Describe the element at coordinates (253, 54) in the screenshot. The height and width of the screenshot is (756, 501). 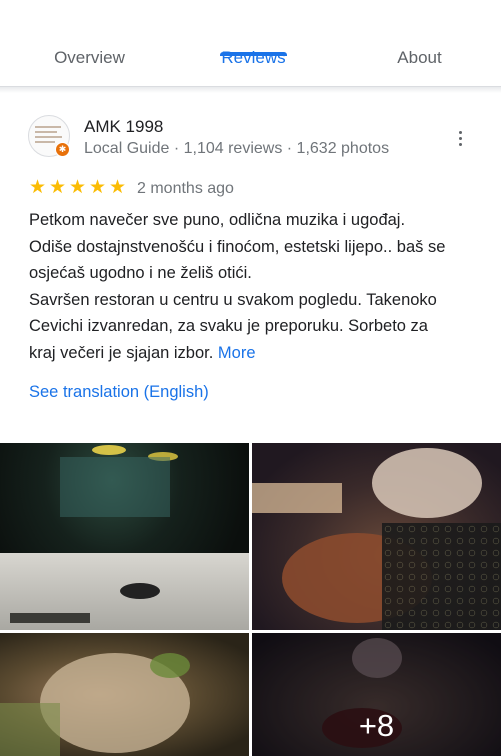
I see `active-tab-indicator` at that location.